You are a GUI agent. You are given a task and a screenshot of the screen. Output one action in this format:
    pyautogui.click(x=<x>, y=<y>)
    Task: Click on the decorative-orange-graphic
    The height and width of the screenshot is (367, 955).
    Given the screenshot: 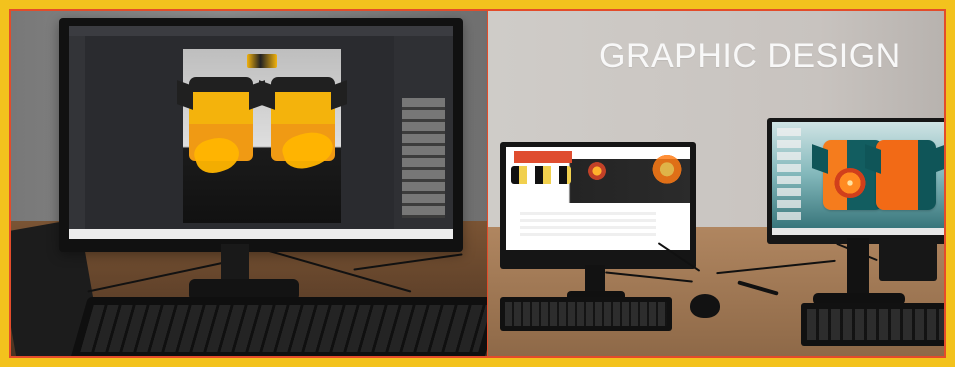 What is the action you would take?
    pyautogui.click(x=667, y=171)
    